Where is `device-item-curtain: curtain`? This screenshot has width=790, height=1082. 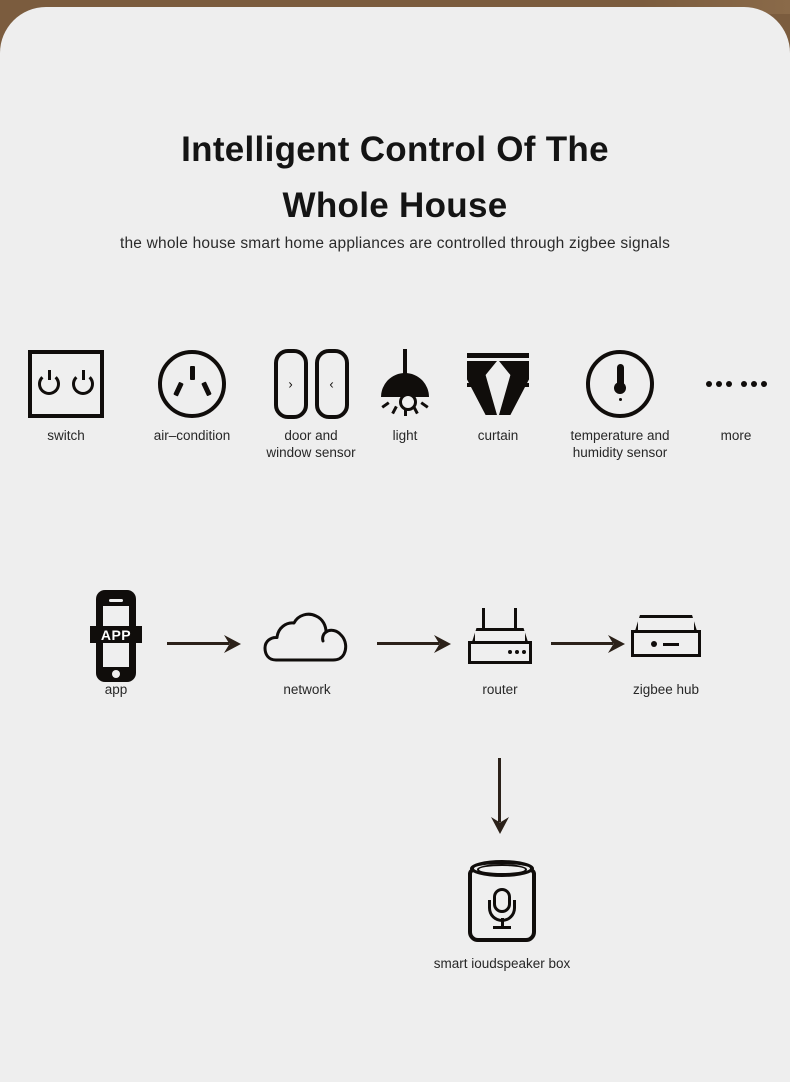
device-item-curtain: curtain is located at coordinates (498, 394).